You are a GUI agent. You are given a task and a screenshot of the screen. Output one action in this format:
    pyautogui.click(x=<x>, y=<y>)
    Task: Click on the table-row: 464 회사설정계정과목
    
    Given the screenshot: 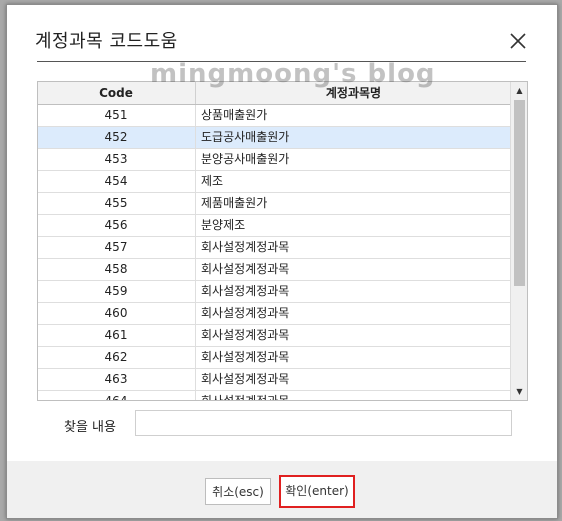 What is the action you would take?
    pyautogui.click(x=274, y=396)
    